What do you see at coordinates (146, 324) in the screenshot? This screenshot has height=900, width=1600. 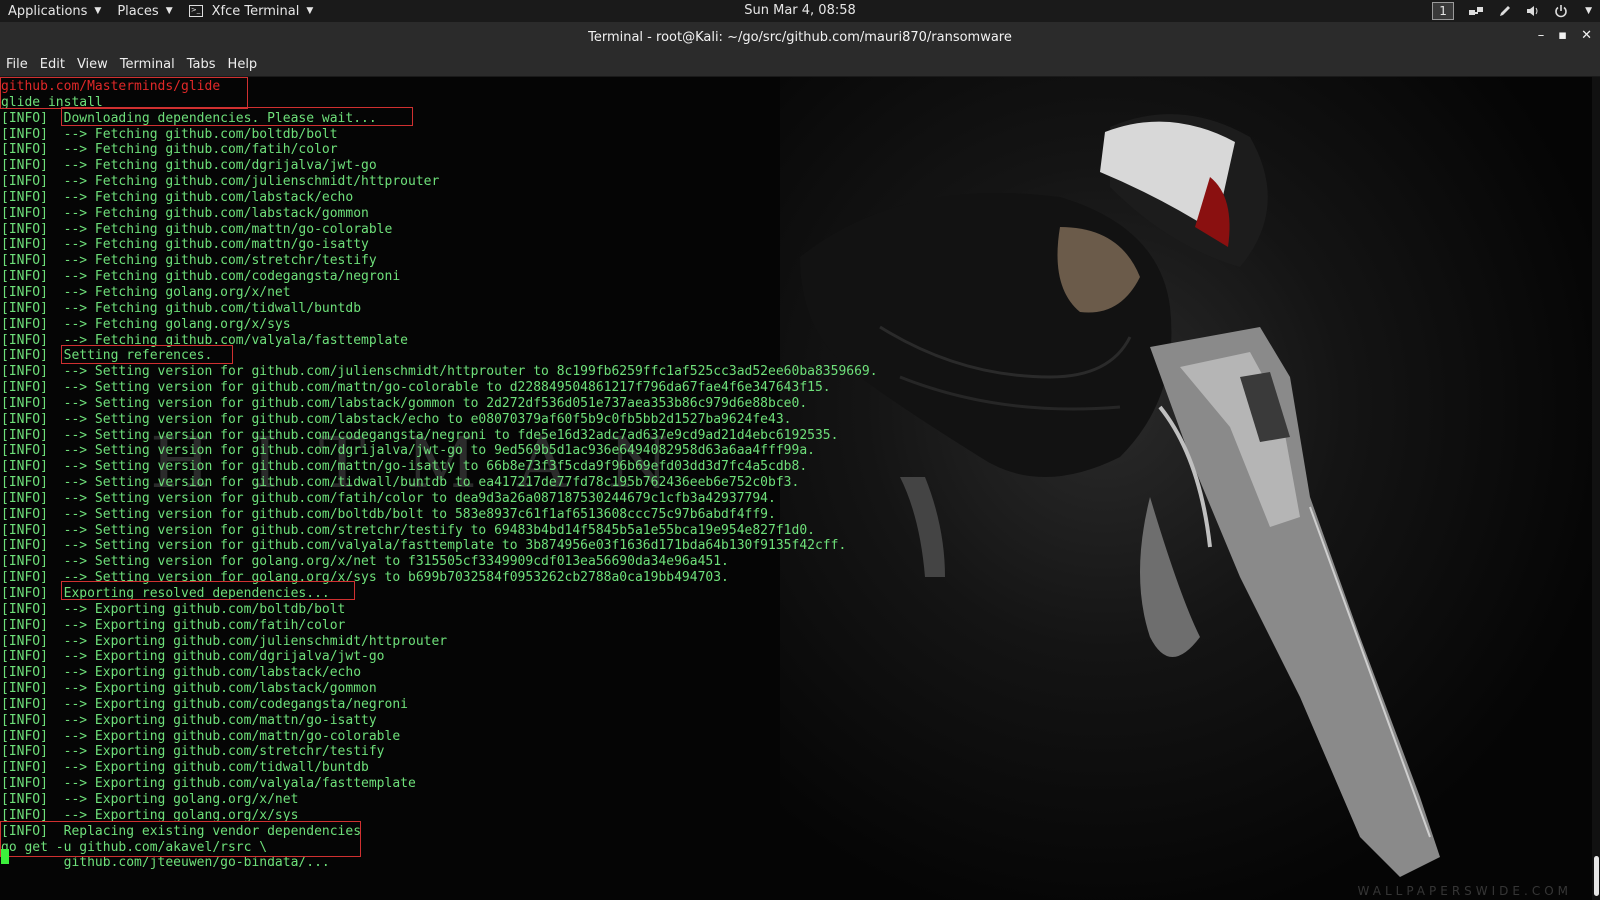 I see `terminal-line: [INFO] --> Fetching golang.org/x/sys` at bounding box center [146, 324].